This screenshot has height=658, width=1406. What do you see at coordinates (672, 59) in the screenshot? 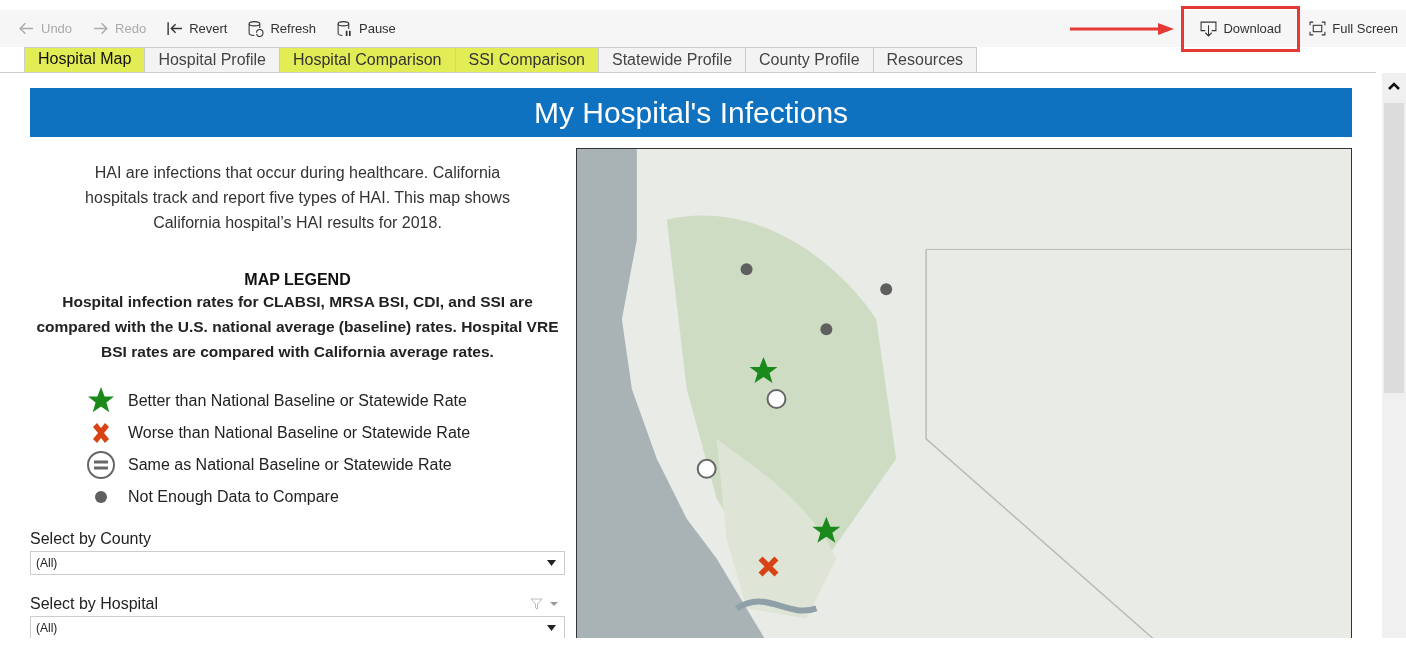
I see `tab: Statewide Profile` at bounding box center [672, 59].